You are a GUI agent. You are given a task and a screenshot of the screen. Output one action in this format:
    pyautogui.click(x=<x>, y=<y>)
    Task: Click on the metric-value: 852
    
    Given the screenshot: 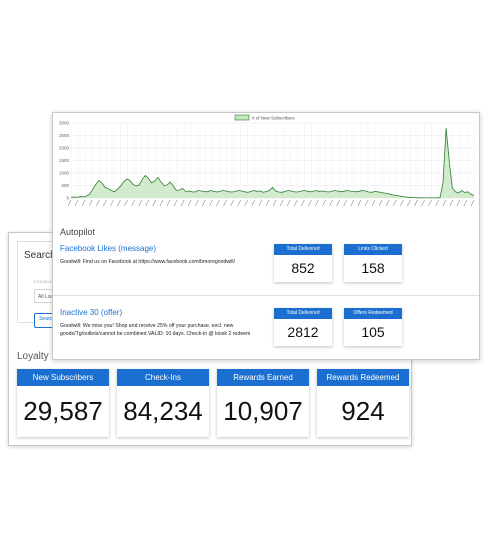 What is the action you would take?
    pyautogui.click(x=303, y=268)
    